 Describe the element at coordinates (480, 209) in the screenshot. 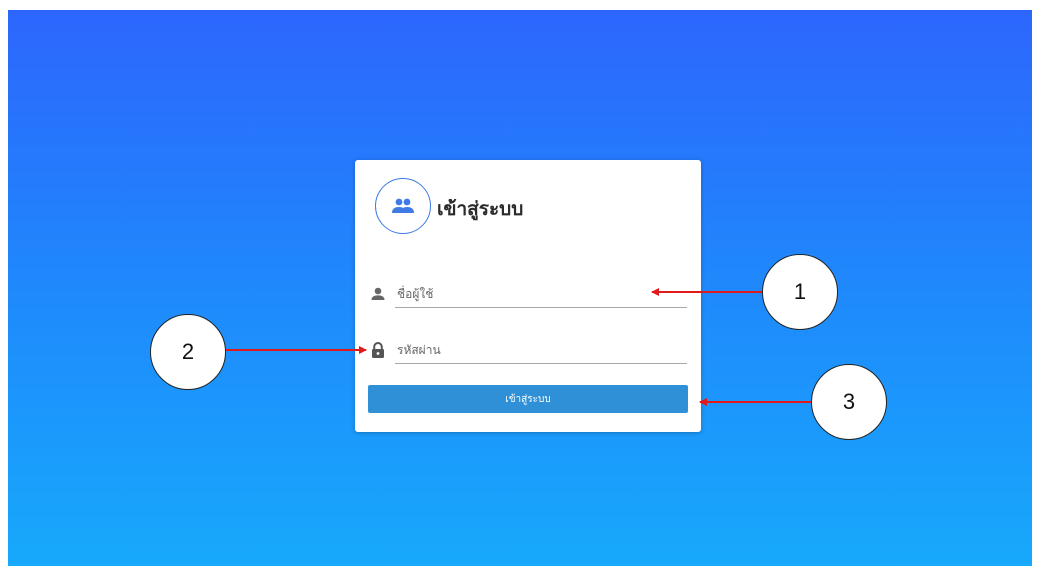

I see `login-title: เข้าสู่ระบบ` at that location.